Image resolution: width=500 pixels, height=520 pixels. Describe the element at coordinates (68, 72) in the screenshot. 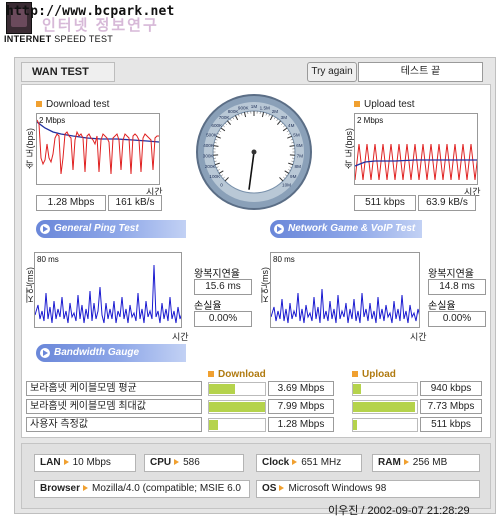

I see `tab-wan-test: WAN TEST` at that location.